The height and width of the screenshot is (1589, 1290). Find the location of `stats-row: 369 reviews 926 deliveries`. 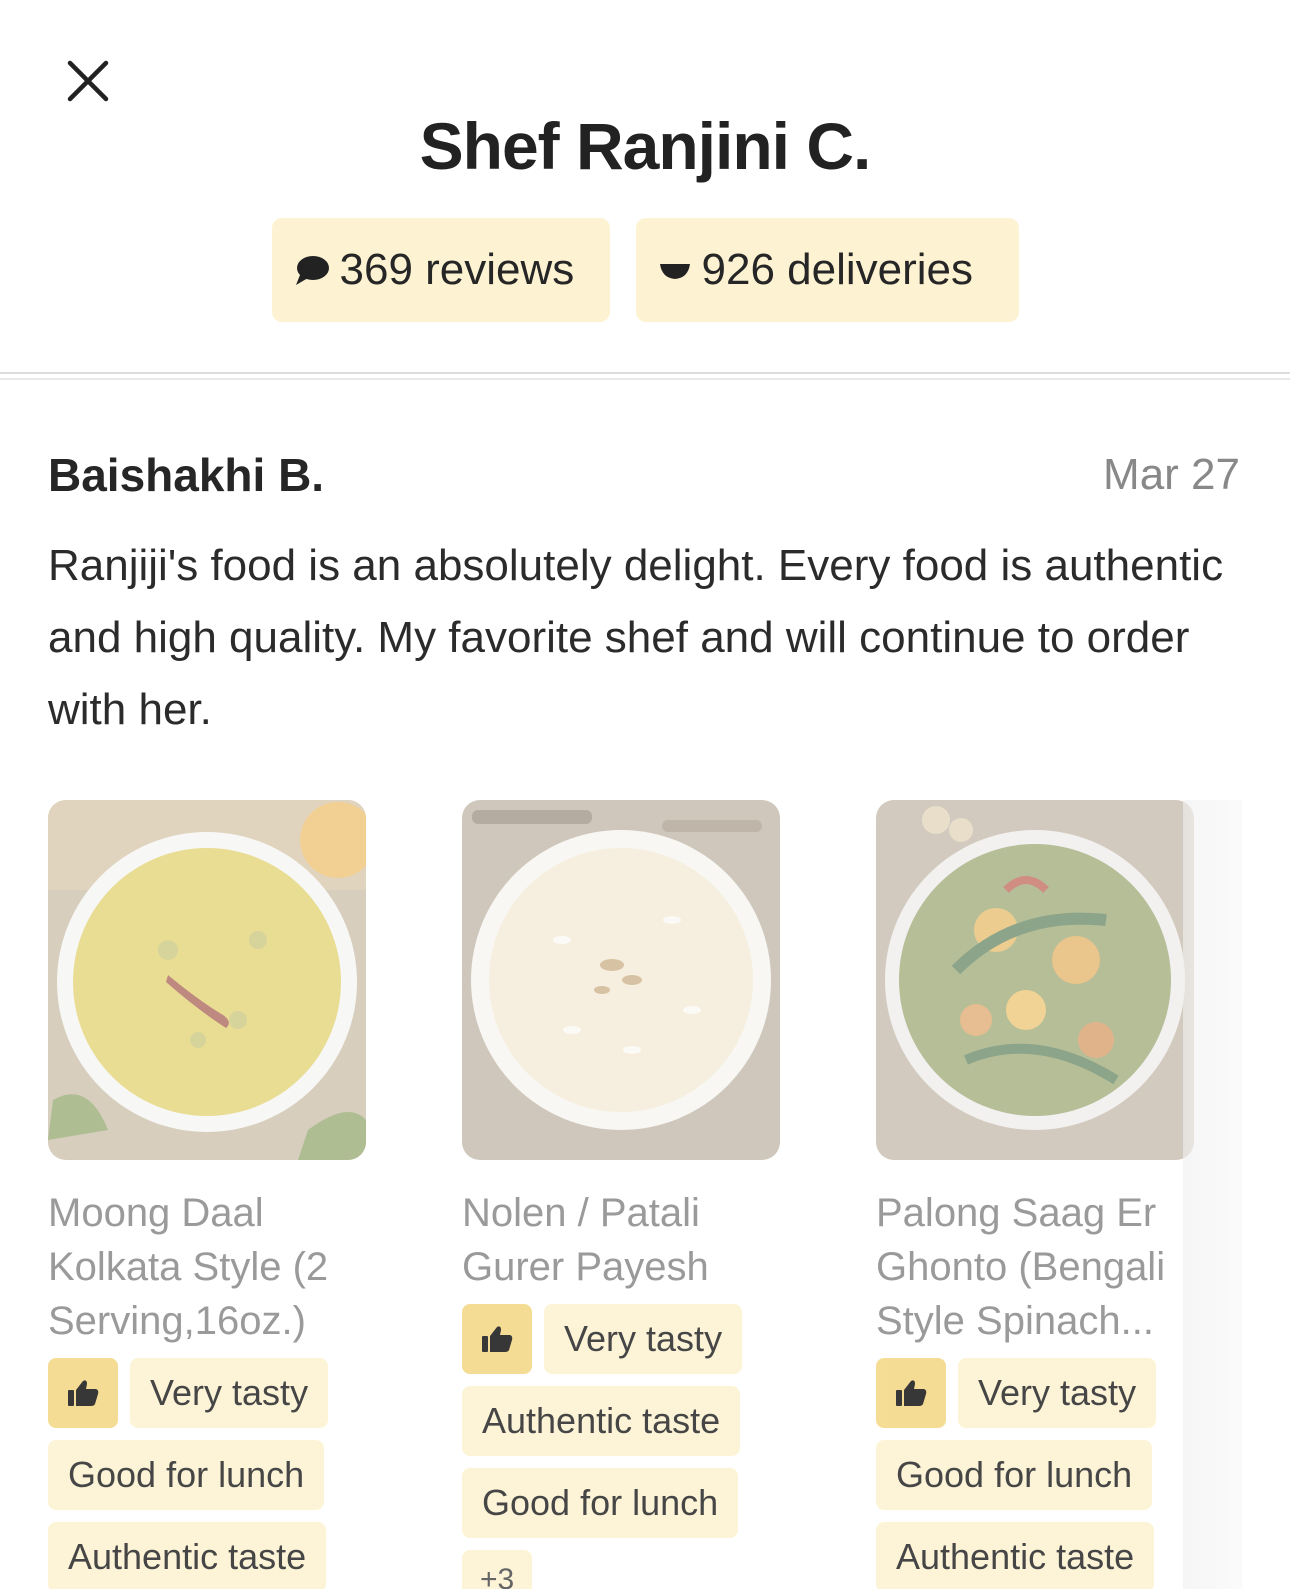

stats-row: 369 reviews 926 deliveries is located at coordinates (645, 270).